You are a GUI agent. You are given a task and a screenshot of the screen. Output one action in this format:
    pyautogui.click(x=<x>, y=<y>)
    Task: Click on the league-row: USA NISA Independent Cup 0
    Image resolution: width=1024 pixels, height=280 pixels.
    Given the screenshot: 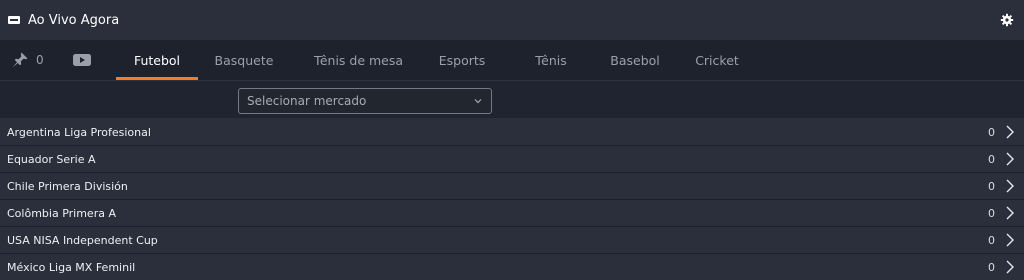 What is the action you would take?
    pyautogui.click(x=512, y=240)
    